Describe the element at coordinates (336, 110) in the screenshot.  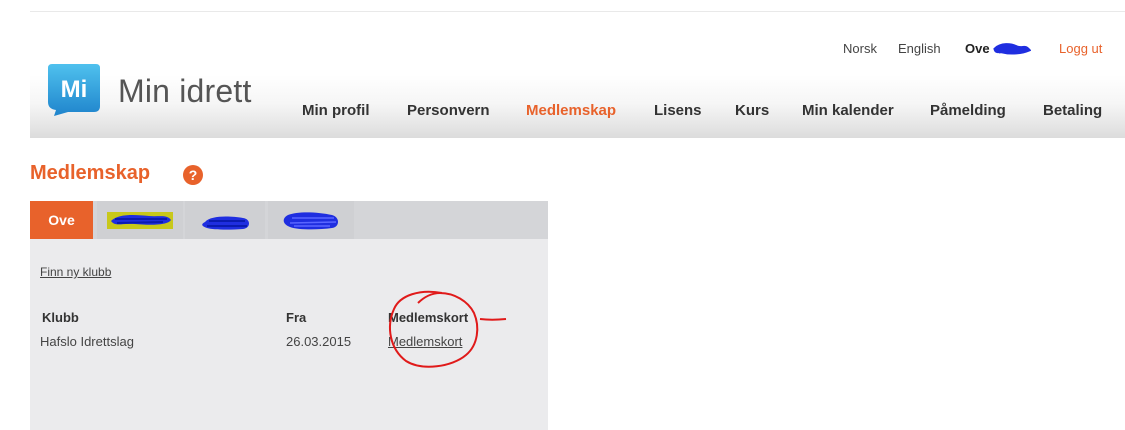
I see `nav-min-profil: Min profil` at that location.